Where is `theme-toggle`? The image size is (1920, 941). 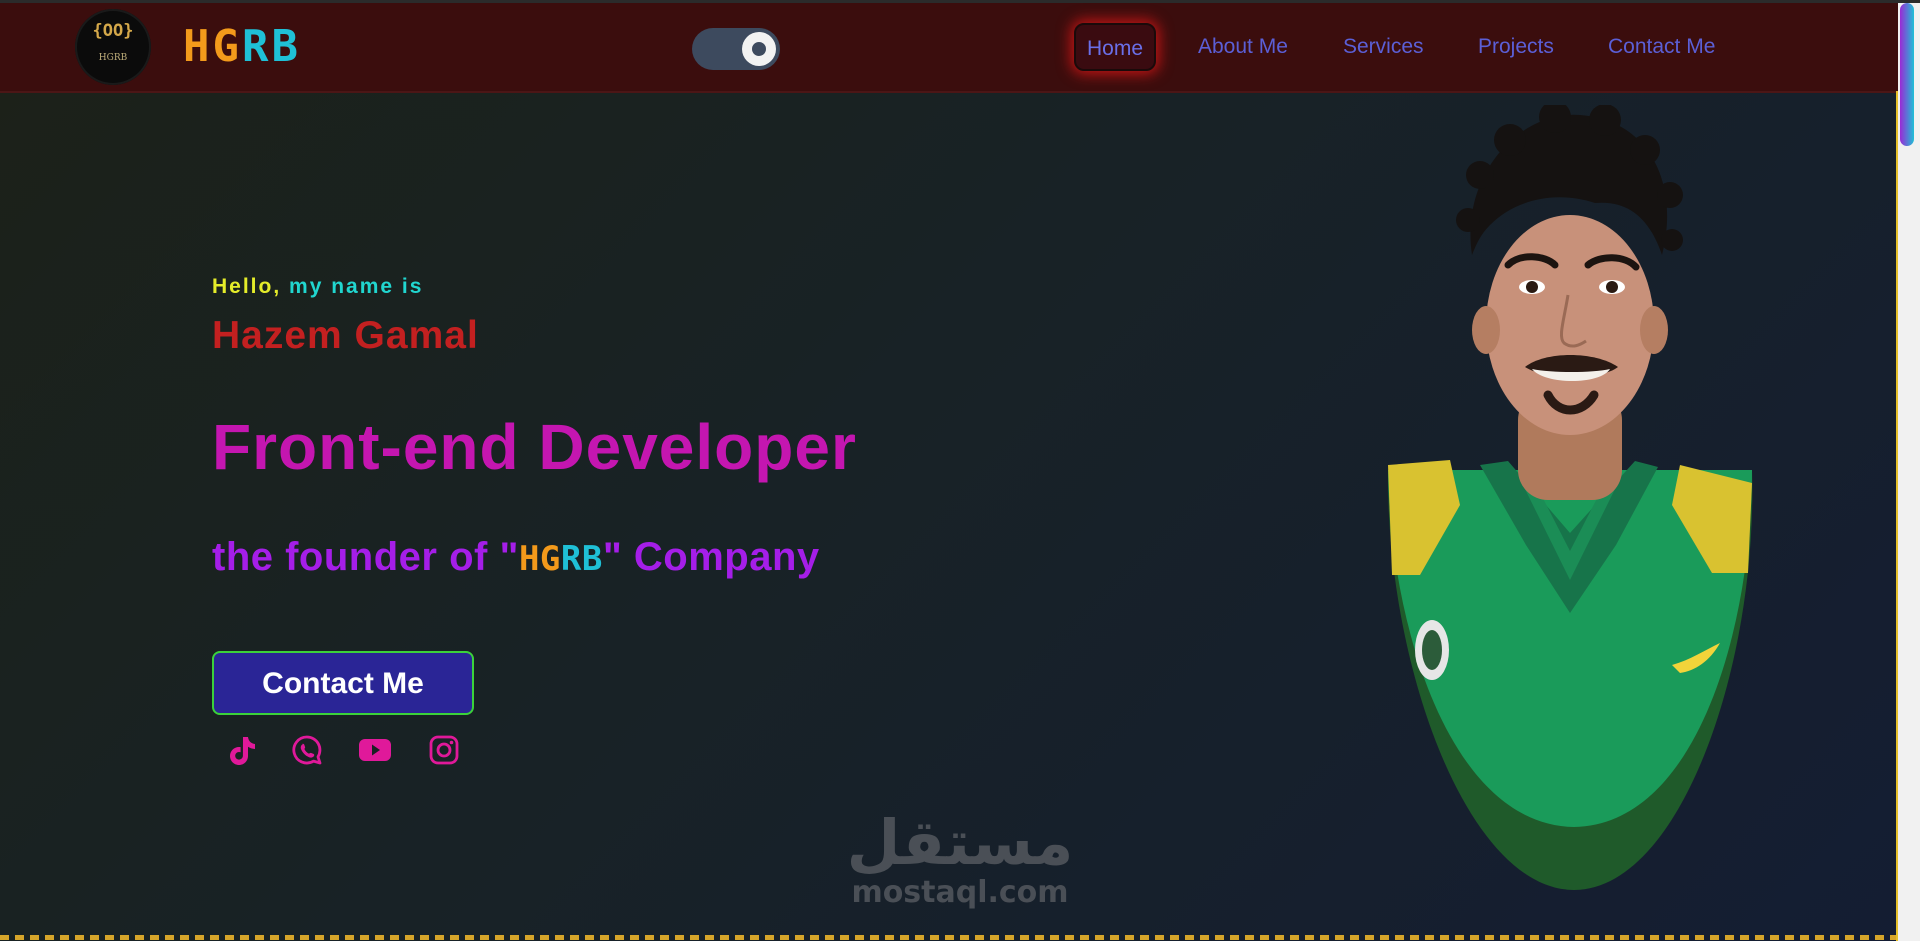 theme-toggle is located at coordinates (736, 49).